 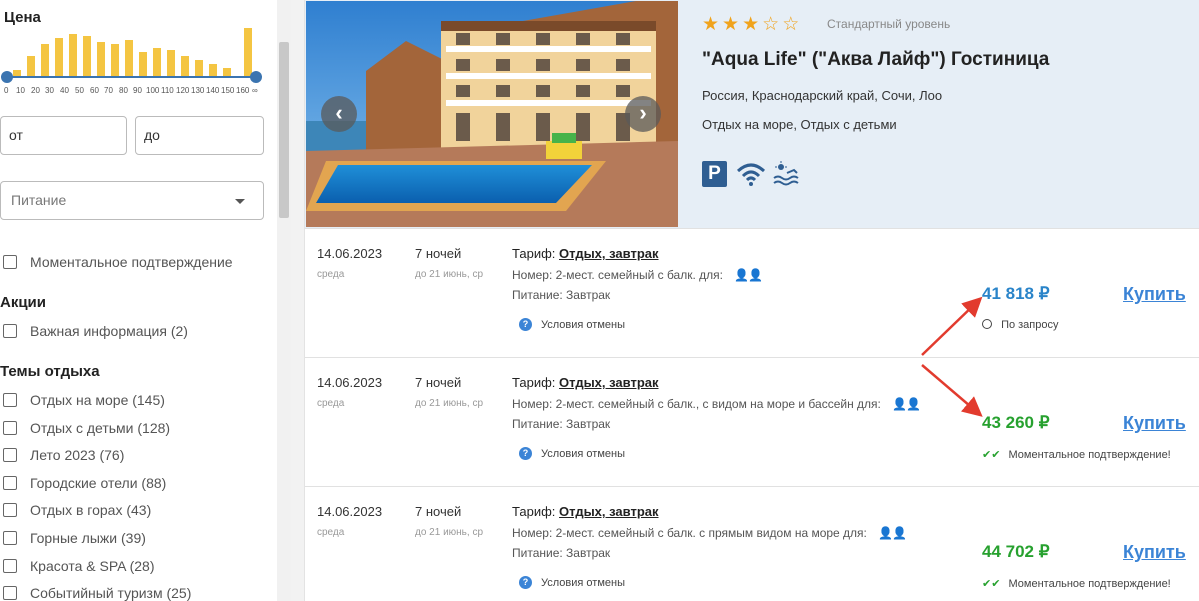 I want to click on checkbox-label: Отдых с детьми (128), so click(x=100, y=428).